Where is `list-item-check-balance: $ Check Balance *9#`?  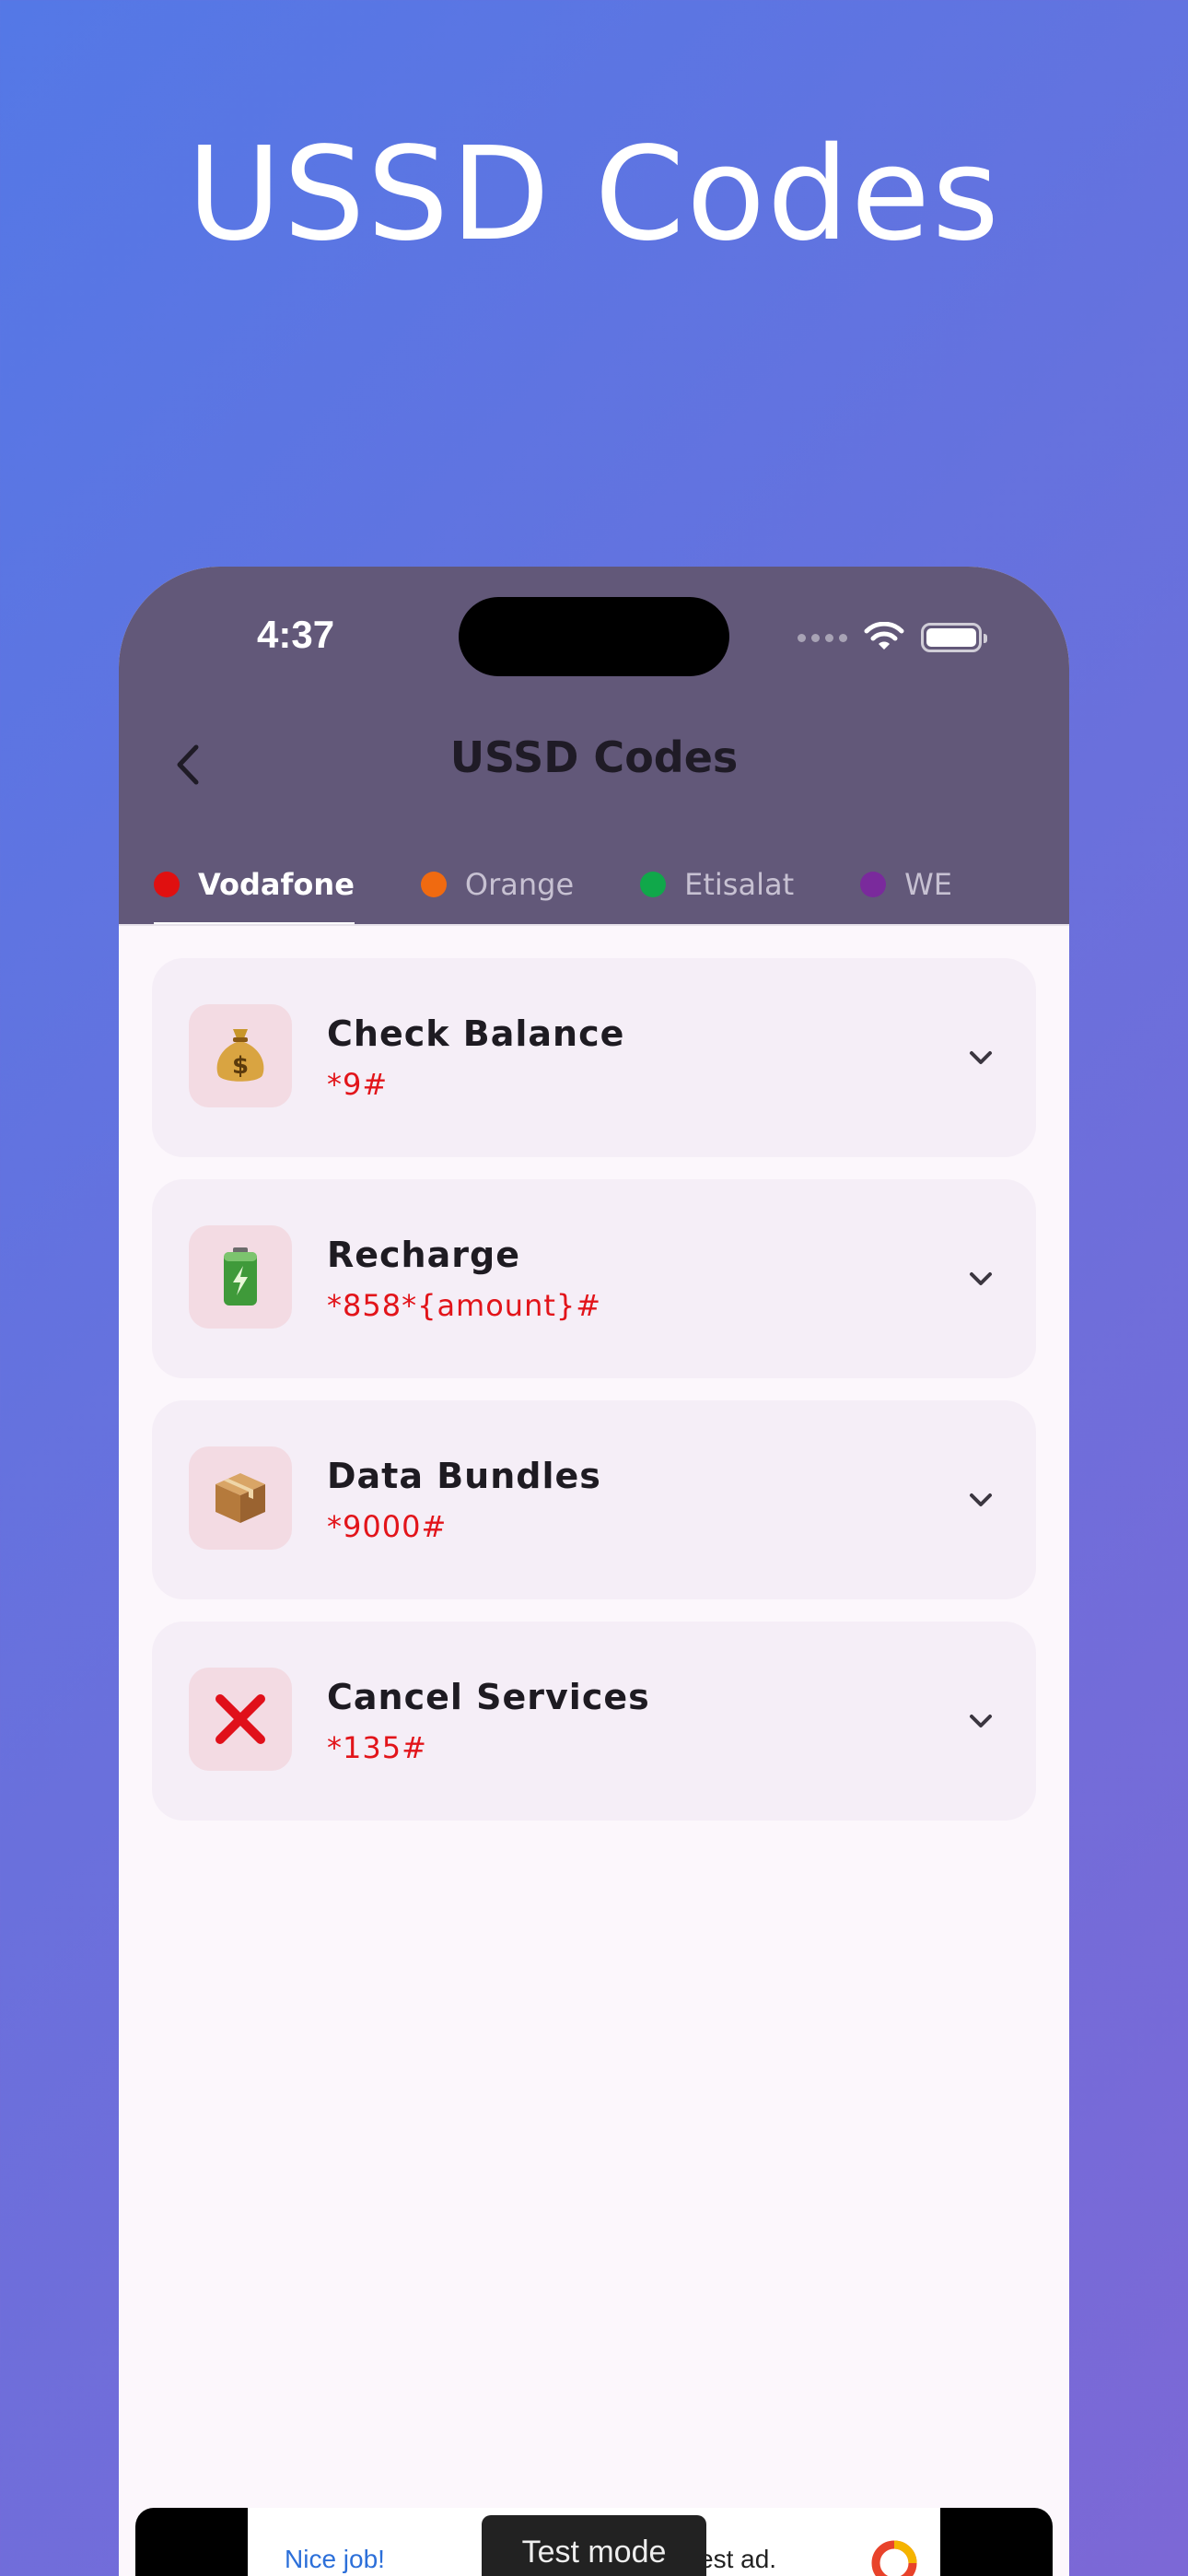
list-item-check-balance: $ Check Balance *9# is located at coordinates (594, 1057).